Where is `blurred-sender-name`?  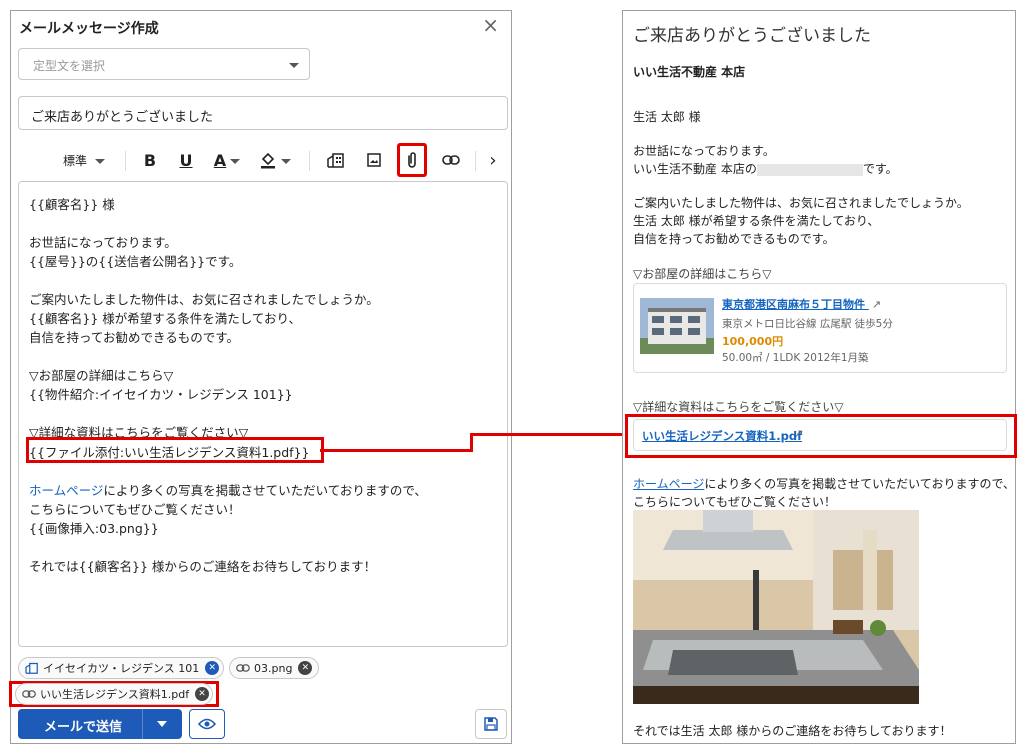 blurred-sender-name is located at coordinates (809, 169).